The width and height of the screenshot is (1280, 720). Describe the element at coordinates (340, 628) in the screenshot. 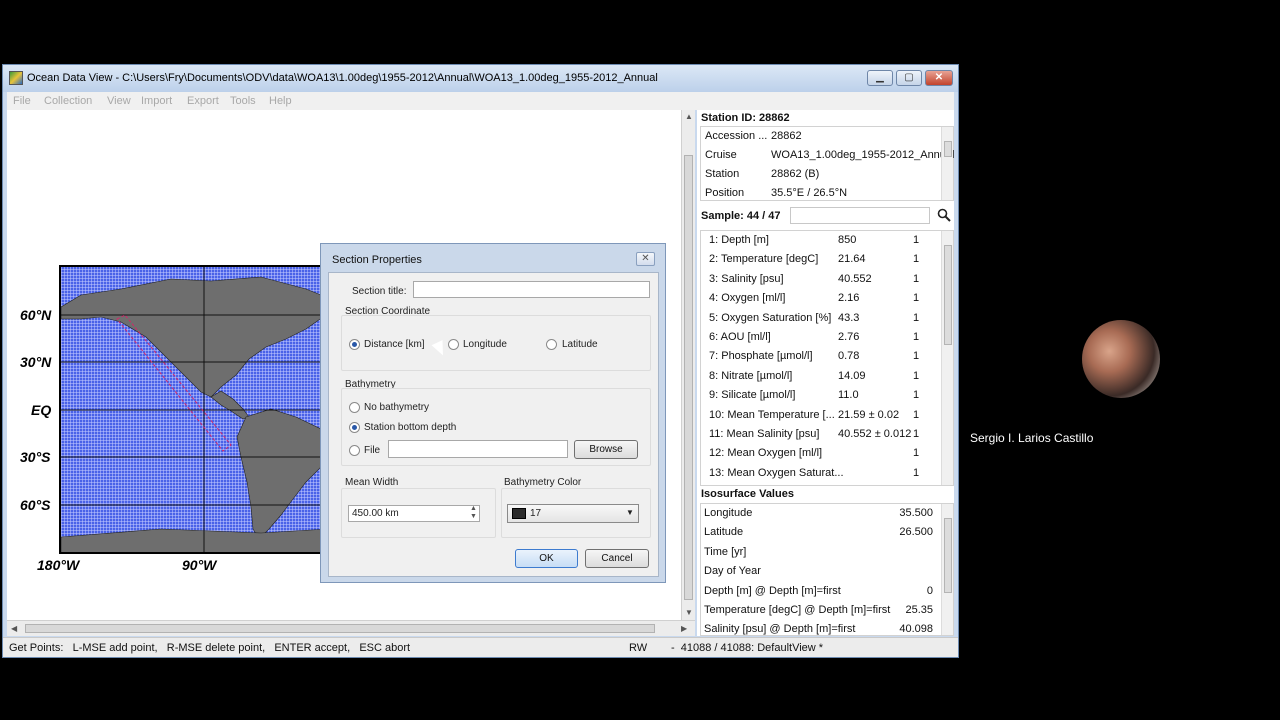

I see `horizontal-scroll-thumb` at that location.